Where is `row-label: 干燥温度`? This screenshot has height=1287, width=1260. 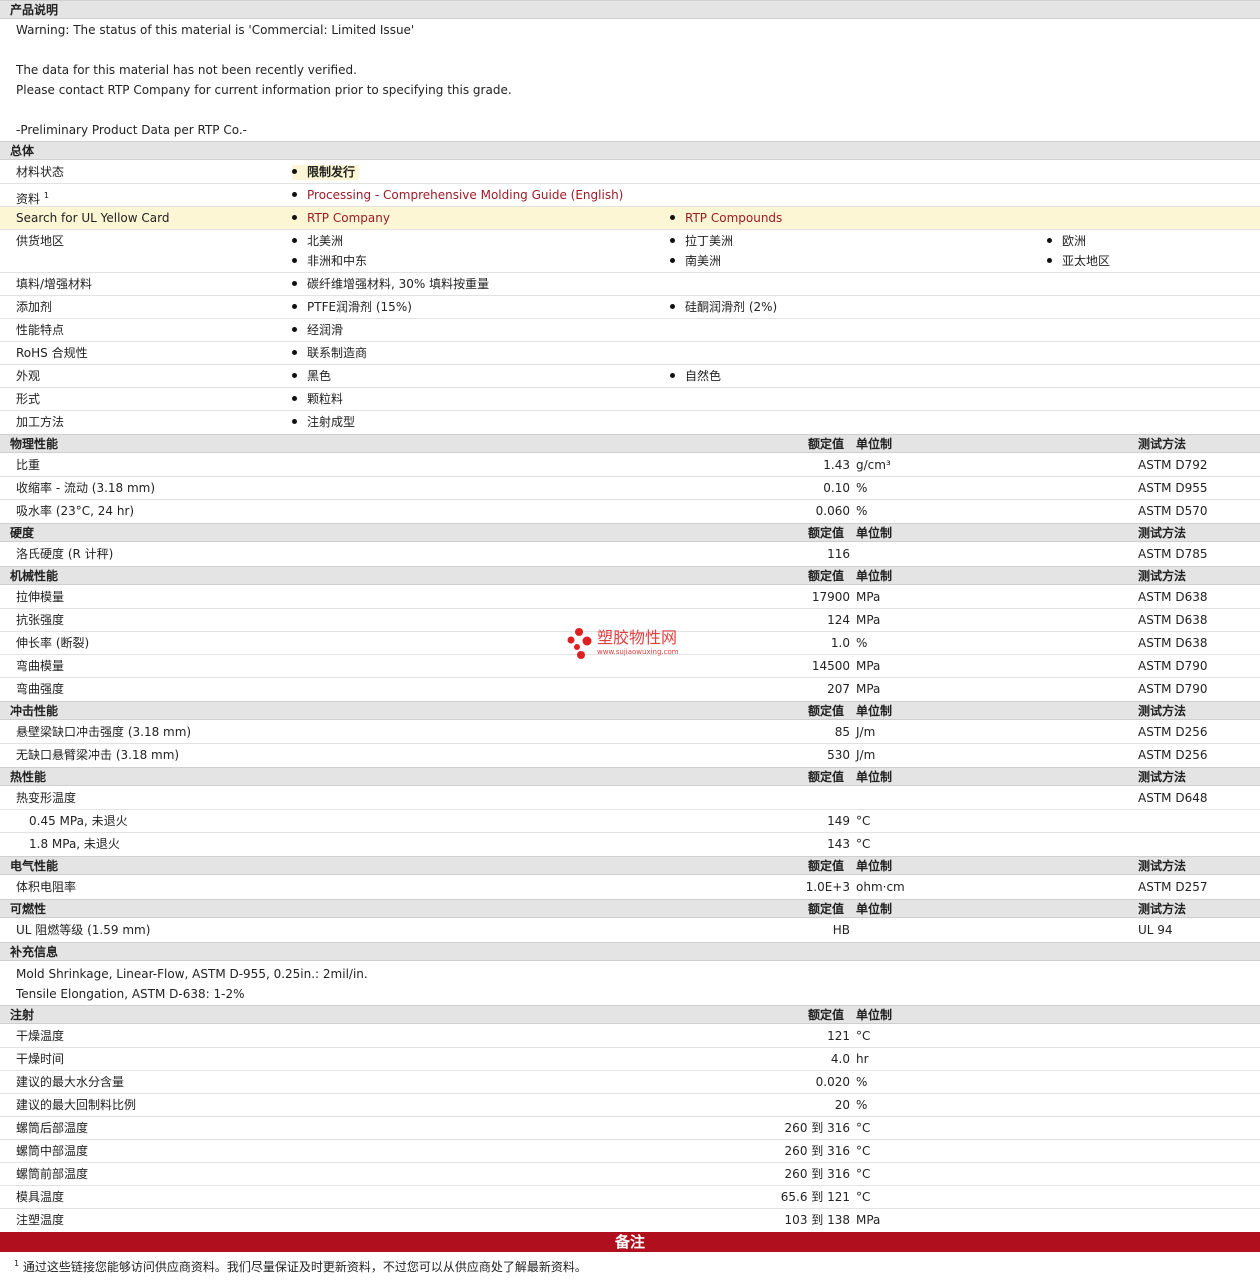 row-label: 干燥温度 is located at coordinates (40, 1036).